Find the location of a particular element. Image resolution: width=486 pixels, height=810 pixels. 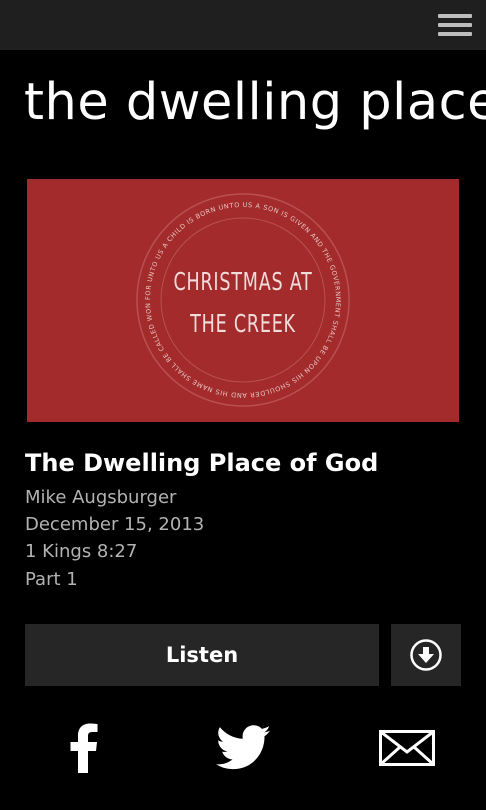

app-bar is located at coordinates (243, 25).